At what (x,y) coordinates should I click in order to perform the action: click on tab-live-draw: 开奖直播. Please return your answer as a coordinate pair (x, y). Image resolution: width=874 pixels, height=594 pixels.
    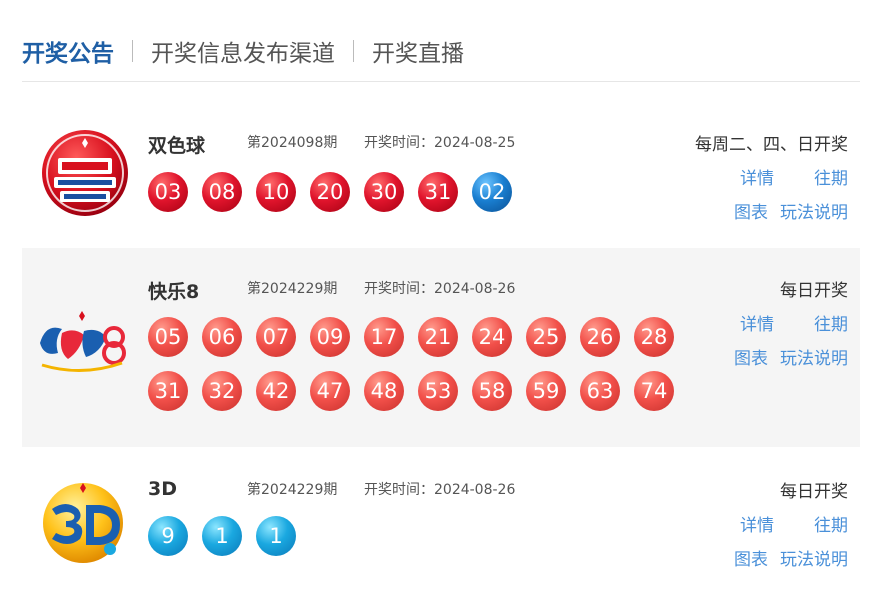
    Looking at the image, I should click on (418, 51).